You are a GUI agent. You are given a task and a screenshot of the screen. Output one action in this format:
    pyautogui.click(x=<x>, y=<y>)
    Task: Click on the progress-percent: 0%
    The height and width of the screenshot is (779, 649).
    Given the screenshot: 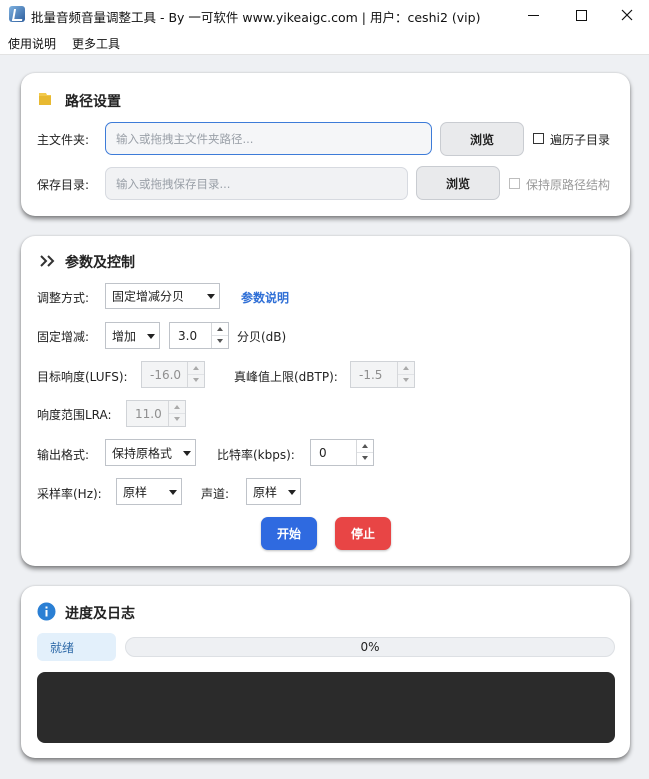 What is the action you would take?
    pyautogui.click(x=370, y=647)
    